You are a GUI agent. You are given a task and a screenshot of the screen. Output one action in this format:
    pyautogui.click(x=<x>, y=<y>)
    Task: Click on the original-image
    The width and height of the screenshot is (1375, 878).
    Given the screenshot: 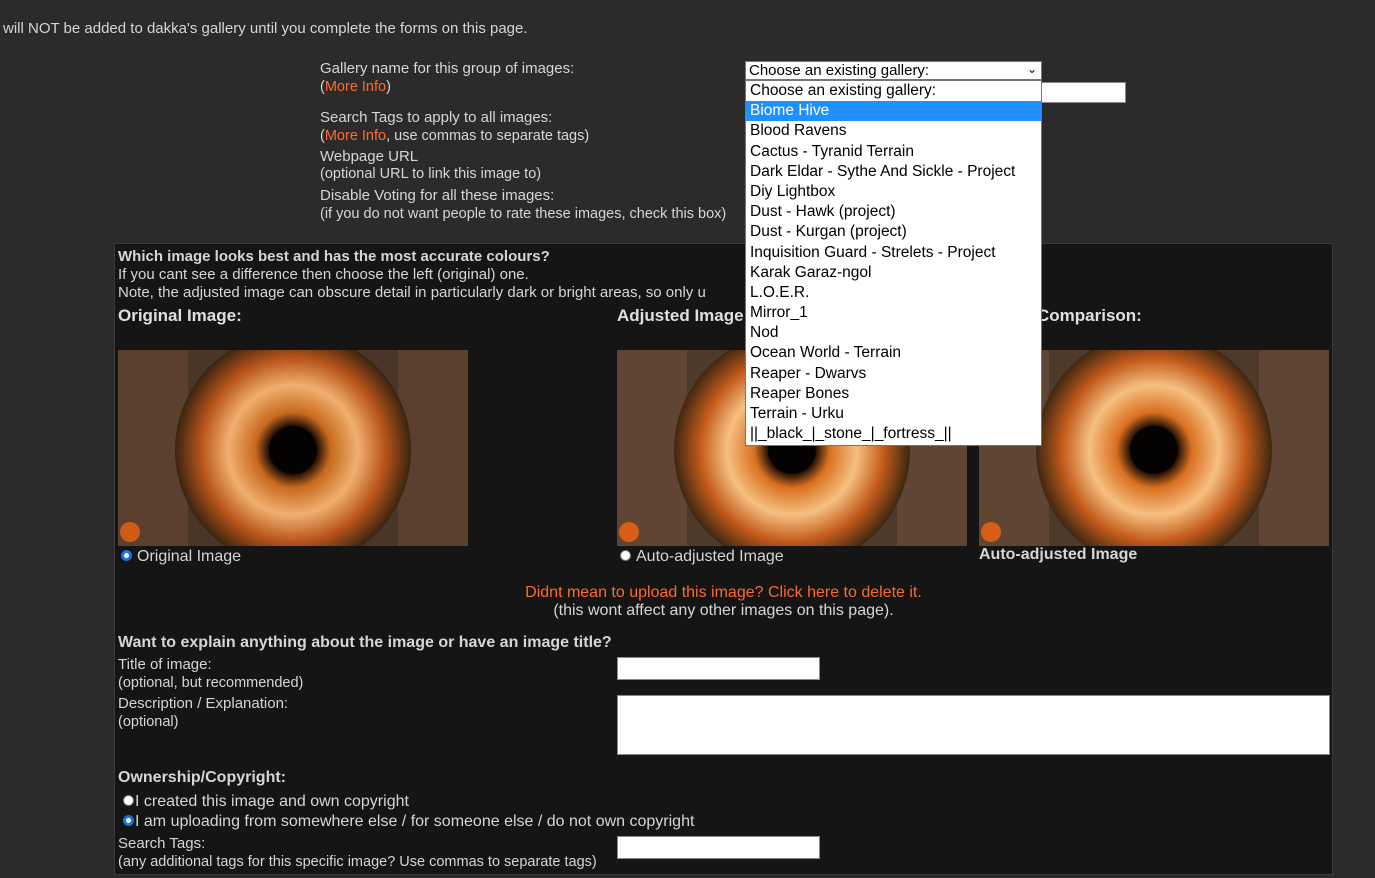 What is the action you would take?
    pyautogui.click(x=293, y=448)
    